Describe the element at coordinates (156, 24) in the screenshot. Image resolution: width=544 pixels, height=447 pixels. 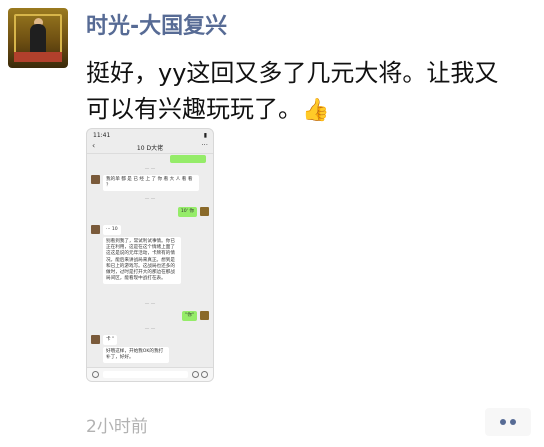
I see `username: 时光-大国复兴` at that location.